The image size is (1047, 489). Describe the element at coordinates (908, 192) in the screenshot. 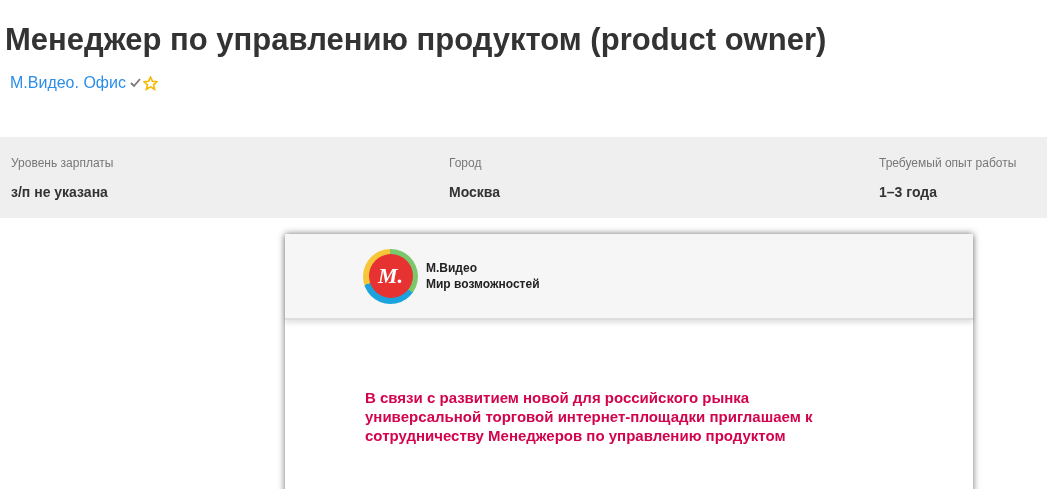

I see `fact-value: 1–3 года` at that location.